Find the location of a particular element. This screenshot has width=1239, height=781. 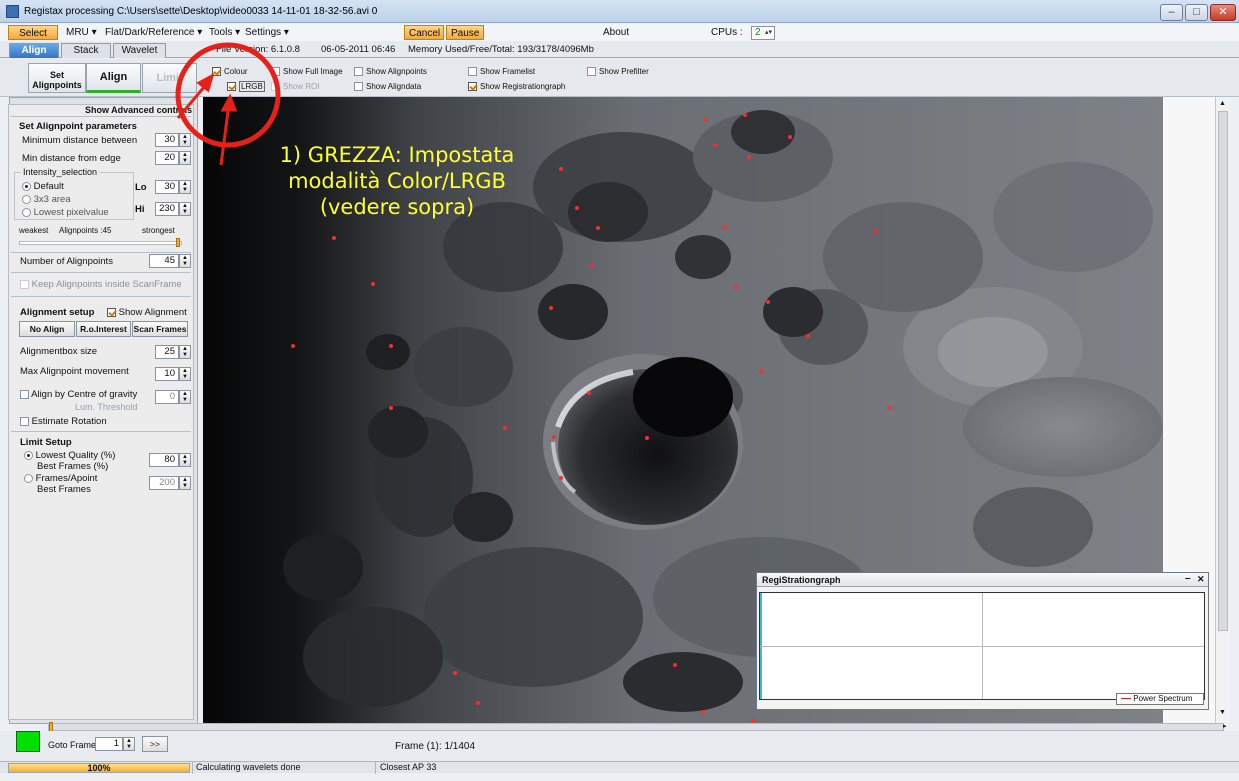

frame-slider is located at coordinates (636, 727).